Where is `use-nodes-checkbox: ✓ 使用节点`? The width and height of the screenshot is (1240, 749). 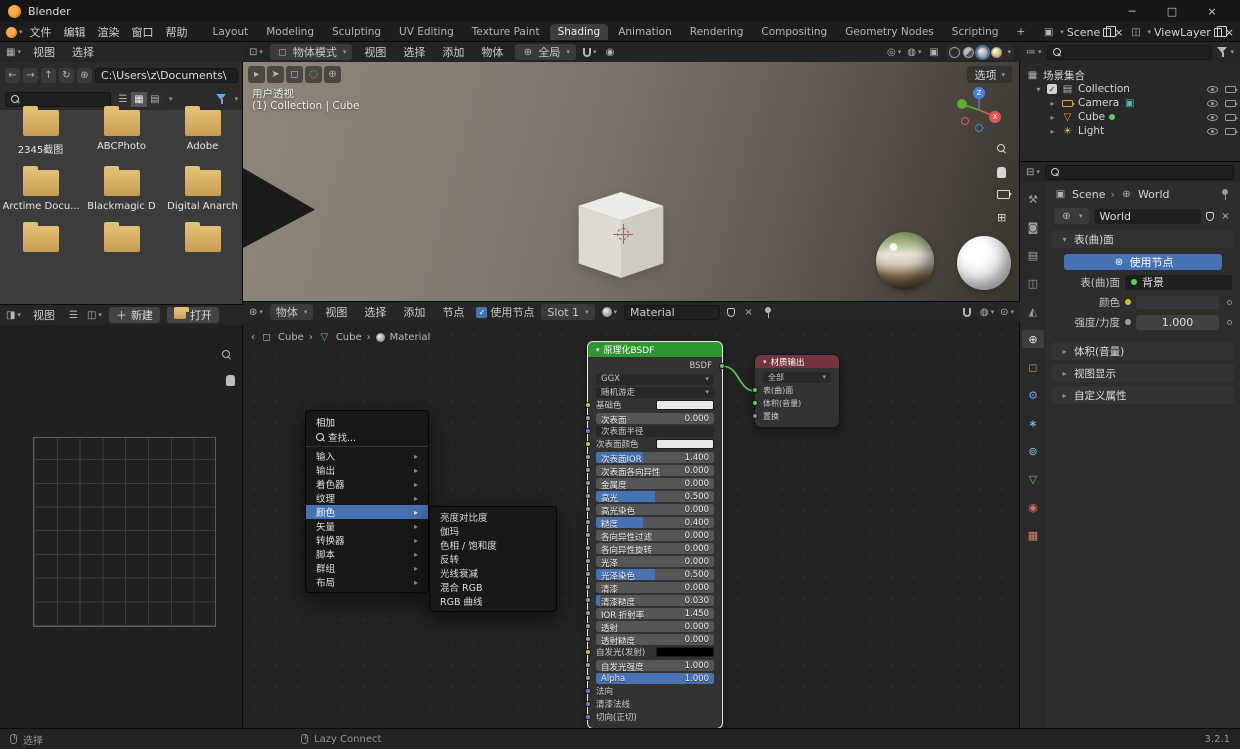
use-nodes-checkbox: ✓ 使用节点 is located at coordinates (505, 312).